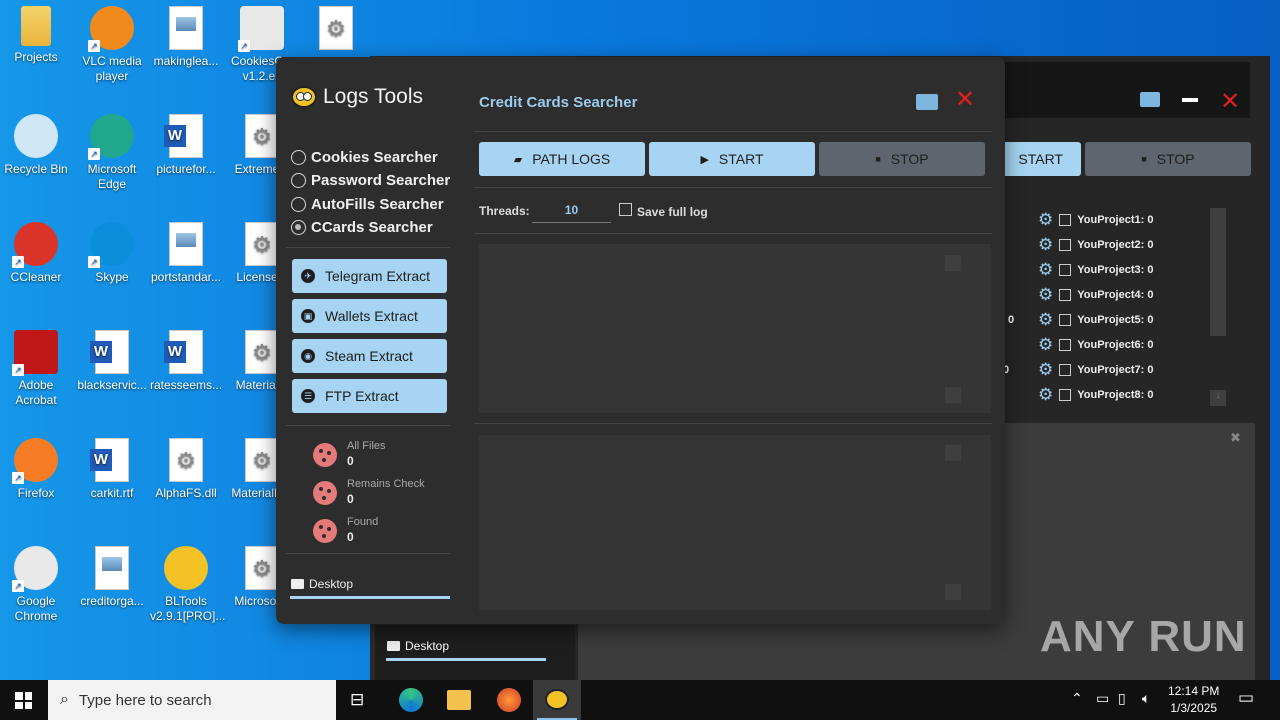  I want to click on desktop-icon: ⚙ AlphaFS.dll, so click(186, 469).